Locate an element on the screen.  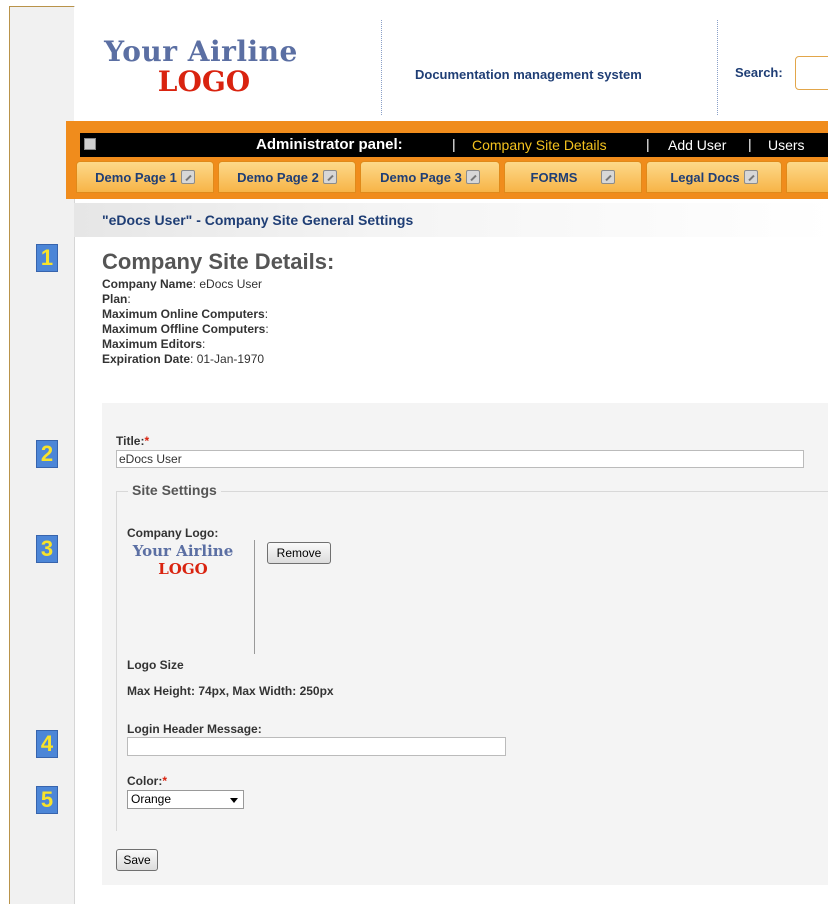
title-input: eDocs User is located at coordinates (460, 459).